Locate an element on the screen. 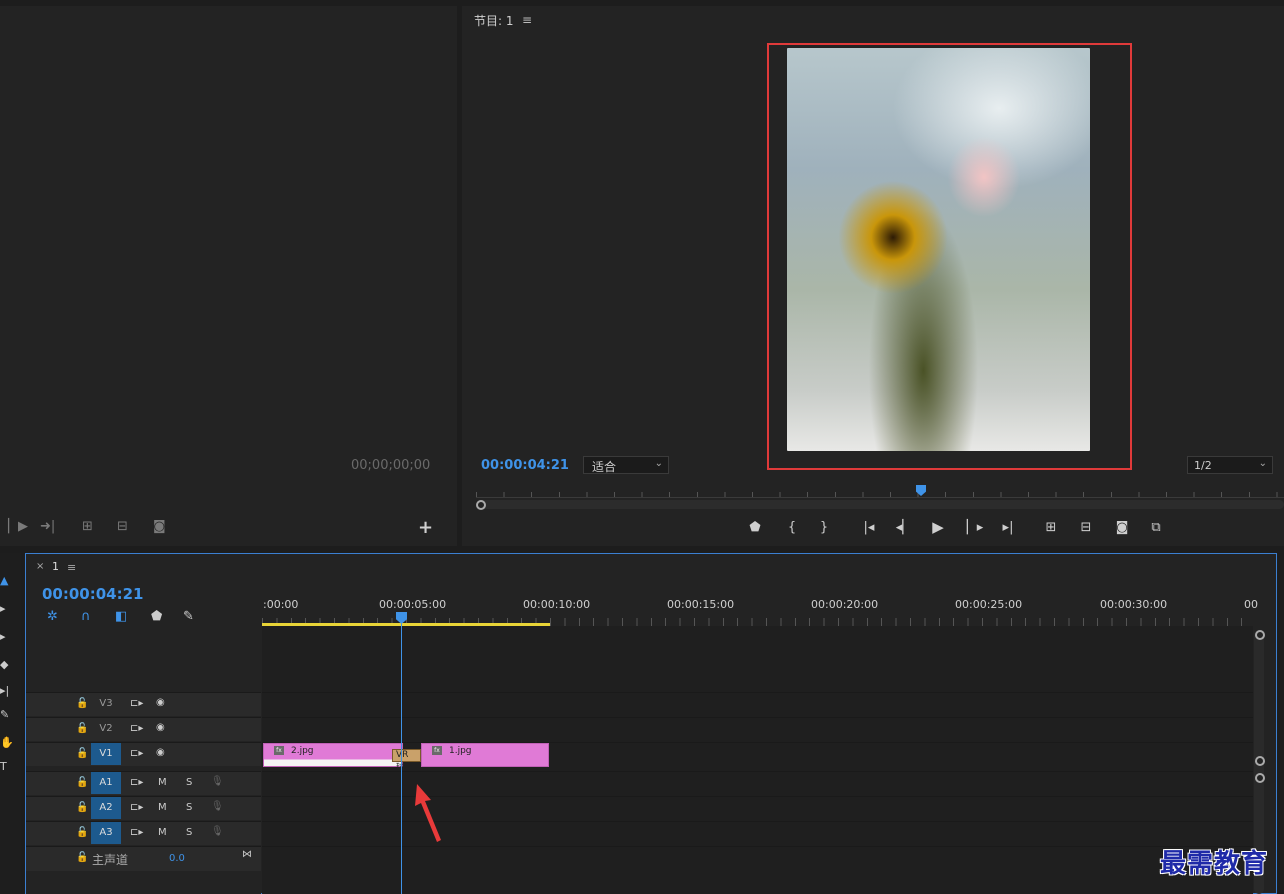 This screenshot has width=1284, height=894. ruler-label: 00:00:25:00 is located at coordinates (989, 604).